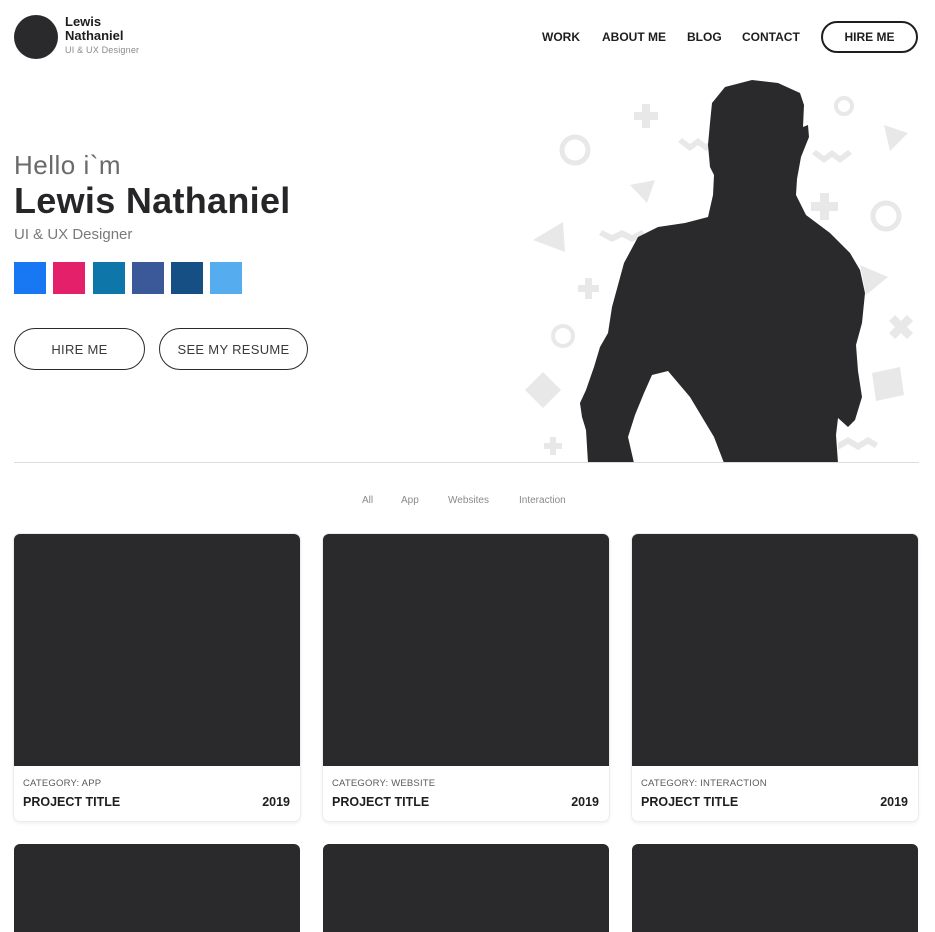  I want to click on nav-work: WORK, so click(561, 37).